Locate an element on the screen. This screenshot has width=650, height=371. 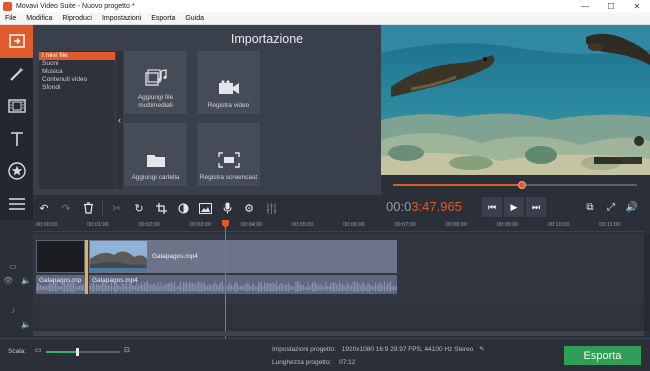
music-track-mute-icon: 🔈 is located at coordinates (26, 324).